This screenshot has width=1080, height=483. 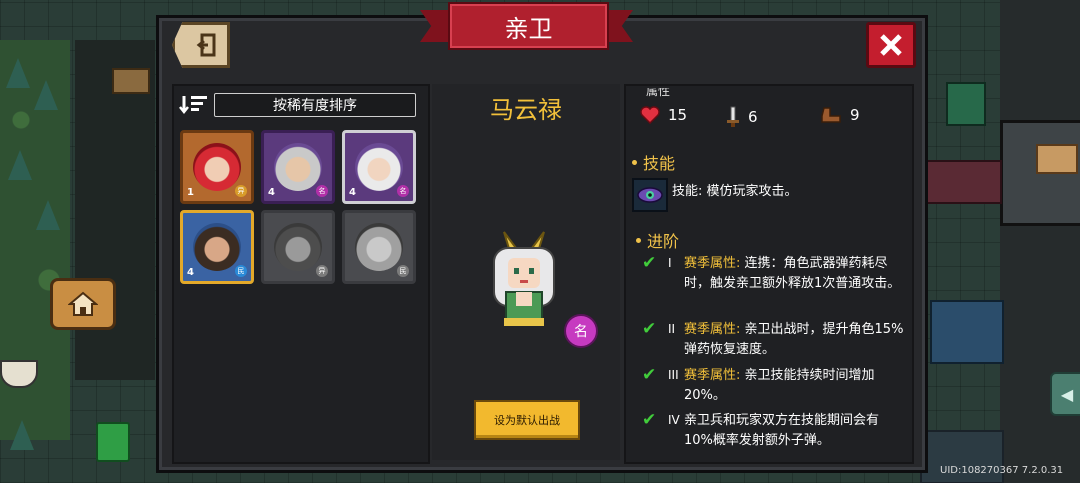 I want to click on sword-icon, so click(x=733, y=116).